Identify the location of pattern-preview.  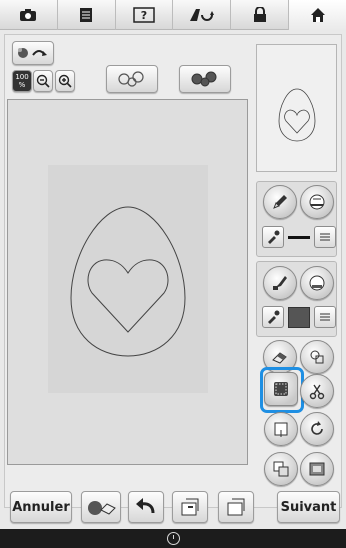
(296, 108).